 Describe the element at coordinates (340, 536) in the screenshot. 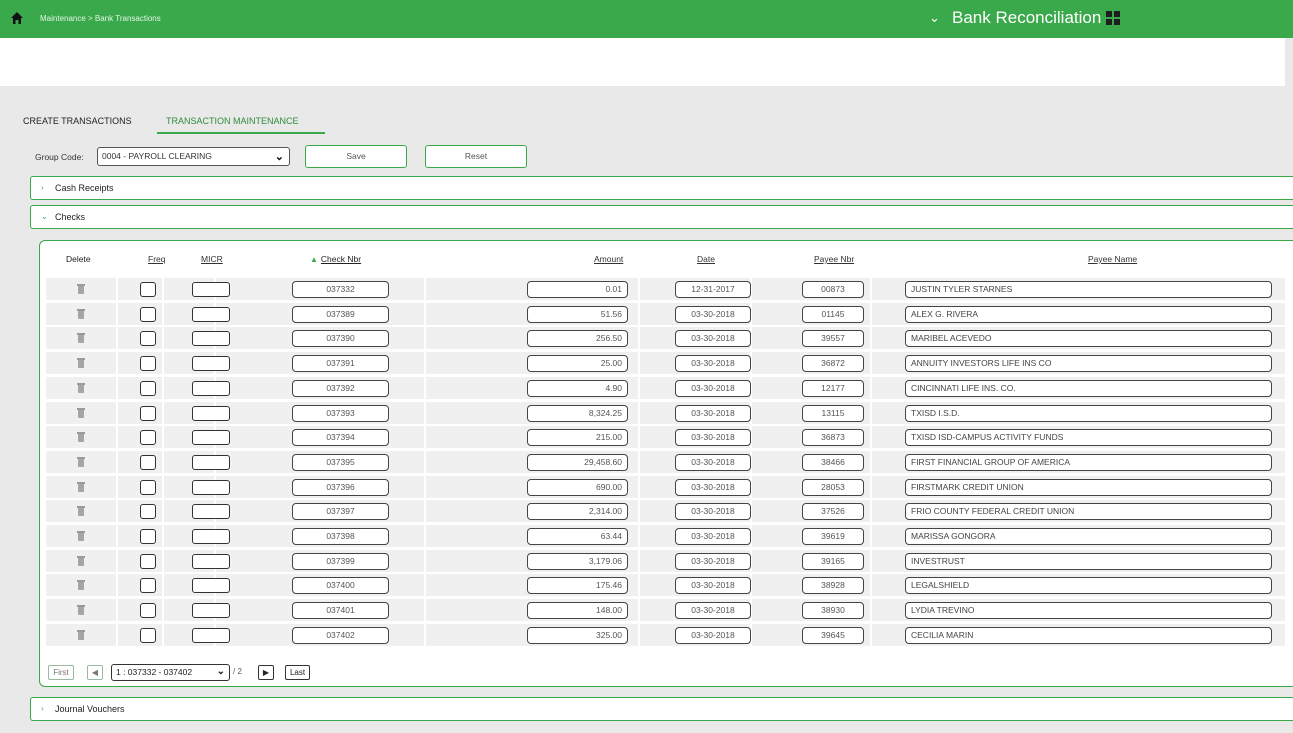

I see `check-nbr-input: 037398` at that location.